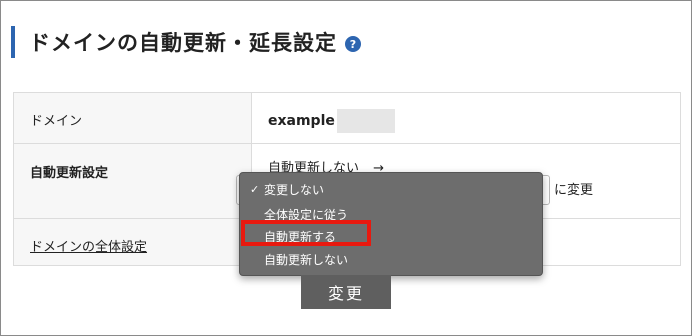  Describe the element at coordinates (306, 233) in the screenshot. I see `highlight-annotation-box` at that location.